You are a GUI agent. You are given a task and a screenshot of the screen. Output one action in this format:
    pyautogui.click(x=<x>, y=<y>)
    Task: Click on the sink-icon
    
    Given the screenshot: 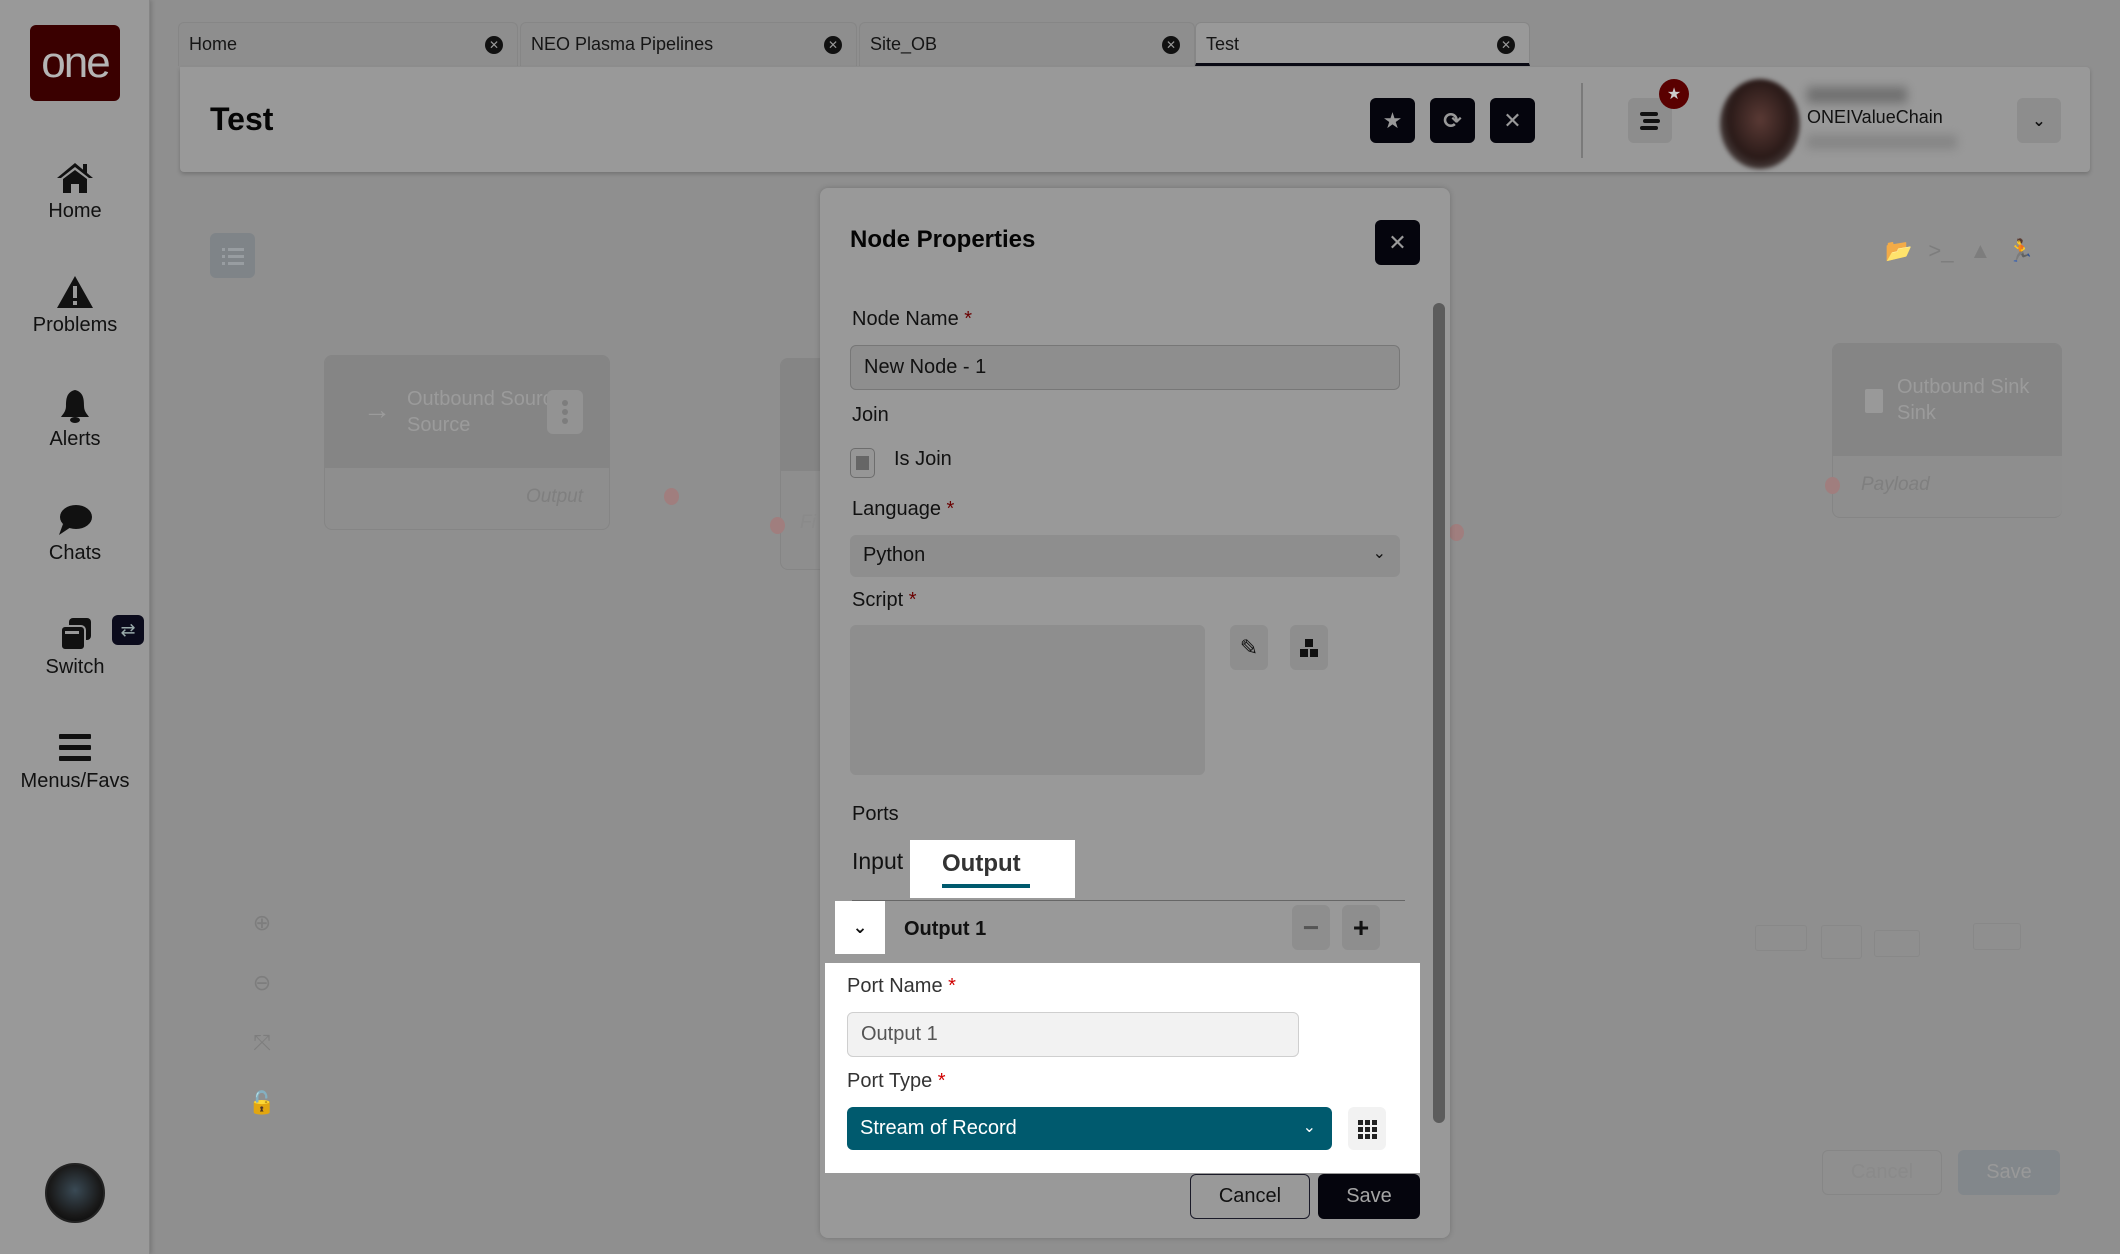 What is the action you would take?
    pyautogui.click(x=1874, y=401)
    